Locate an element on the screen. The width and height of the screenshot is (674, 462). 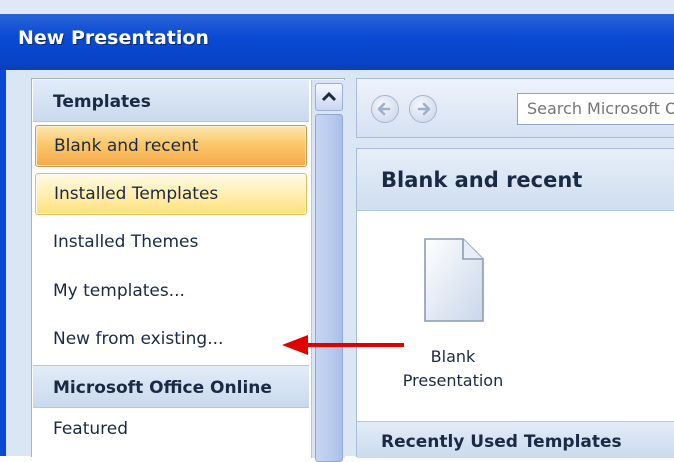
red-arrow-annotation is located at coordinates (343, 345).